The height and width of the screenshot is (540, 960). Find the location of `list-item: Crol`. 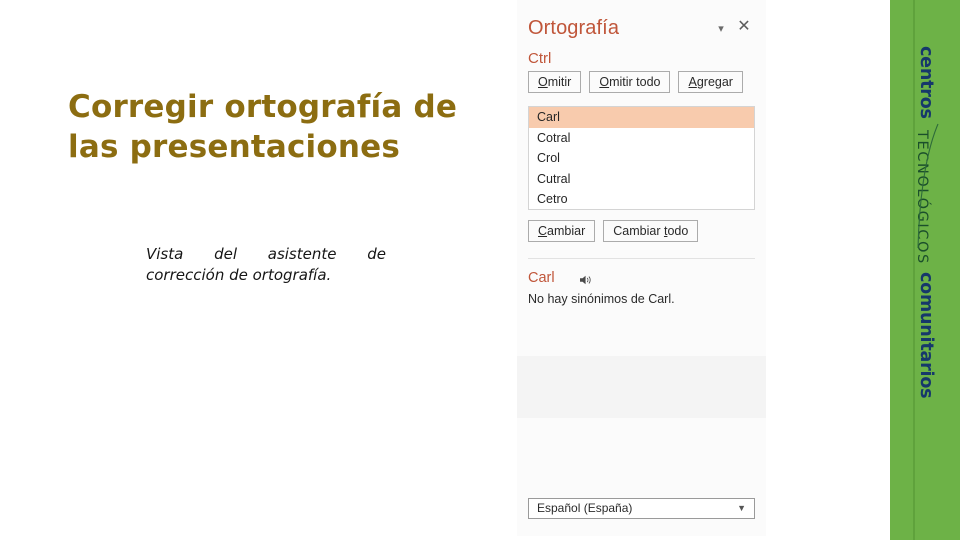

list-item: Crol is located at coordinates (641, 158).